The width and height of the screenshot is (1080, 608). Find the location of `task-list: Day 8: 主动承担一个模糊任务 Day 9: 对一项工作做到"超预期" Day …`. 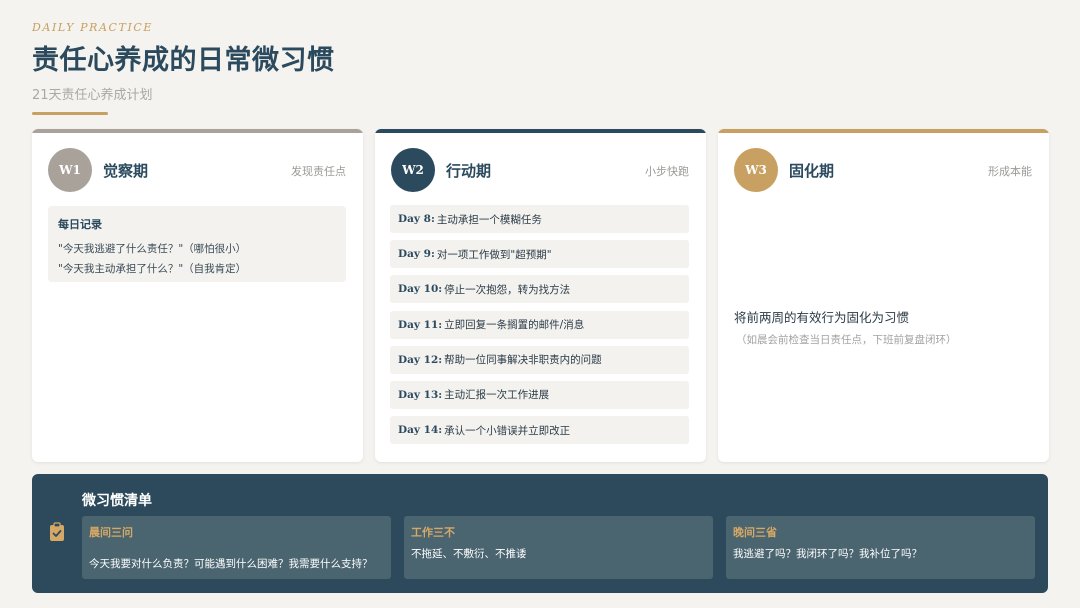

task-list: Day 8: 主动承担一个模糊任务 Day 9: 对一项工作做到"超预期" Day … is located at coordinates (539, 328).